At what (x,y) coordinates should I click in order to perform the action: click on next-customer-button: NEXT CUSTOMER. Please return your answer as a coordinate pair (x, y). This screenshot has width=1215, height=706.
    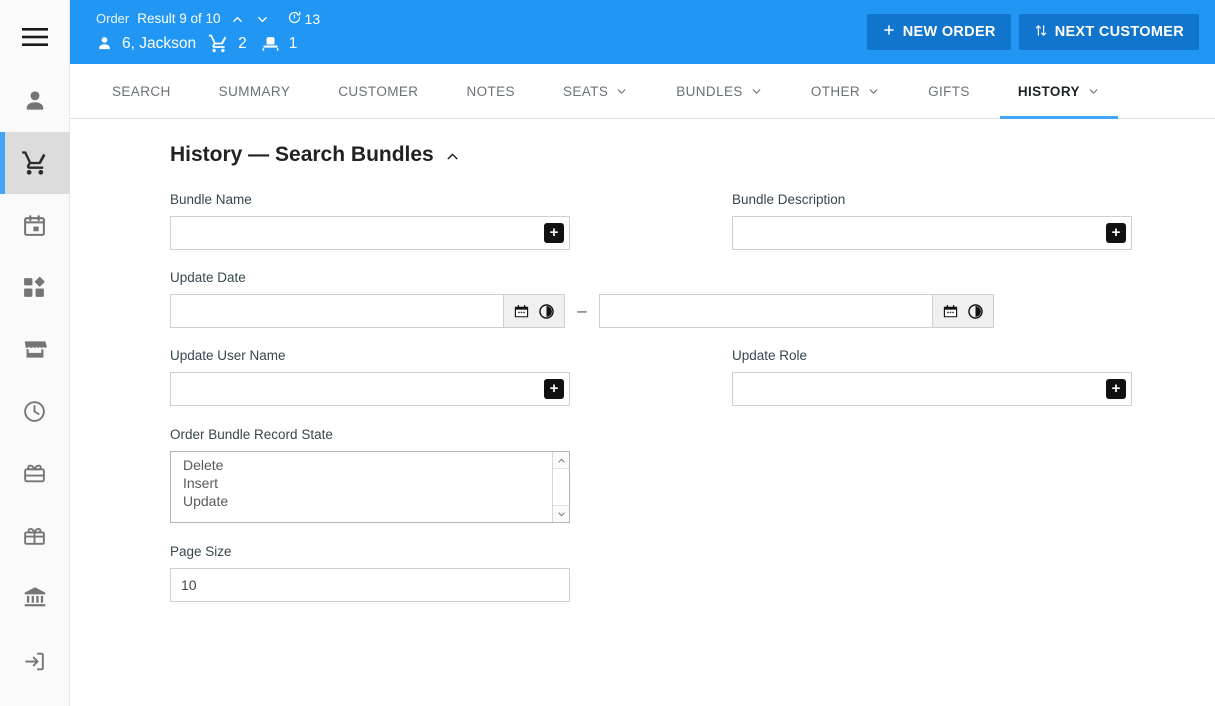
    Looking at the image, I should click on (1108, 32).